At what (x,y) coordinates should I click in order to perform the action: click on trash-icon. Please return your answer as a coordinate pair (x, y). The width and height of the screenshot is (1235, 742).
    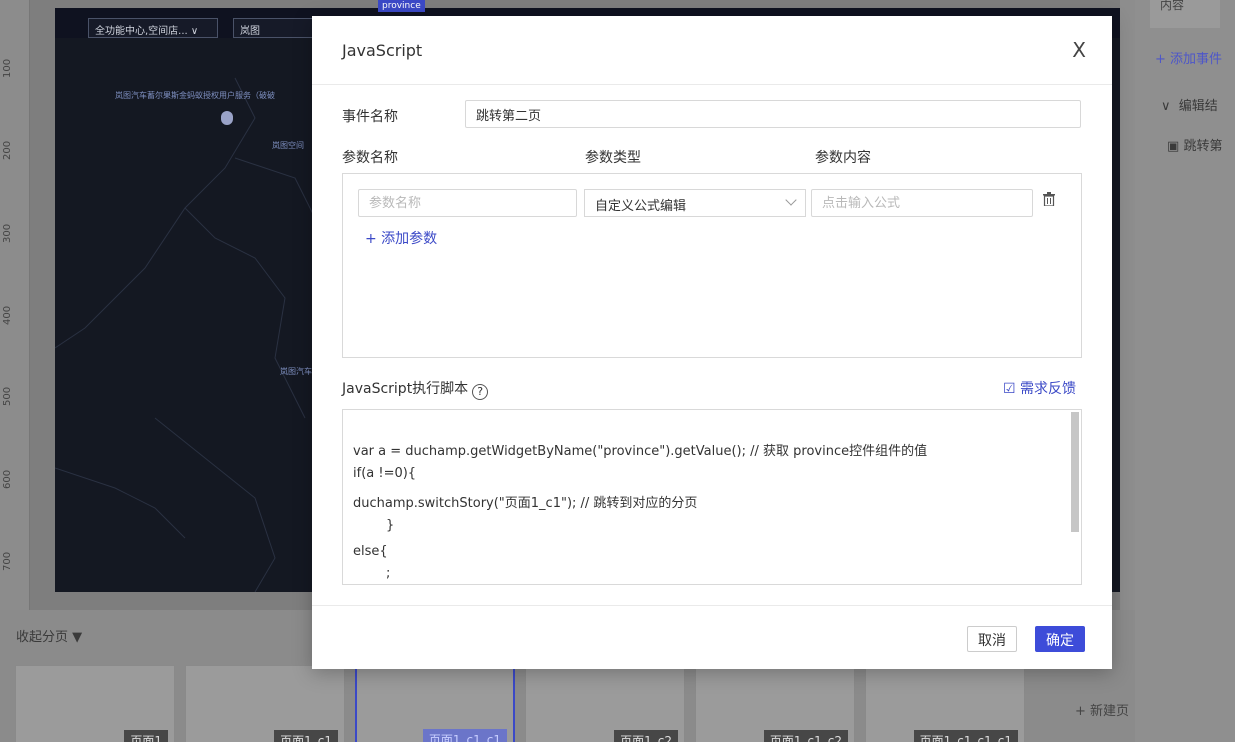
    Looking at the image, I should click on (1049, 199).